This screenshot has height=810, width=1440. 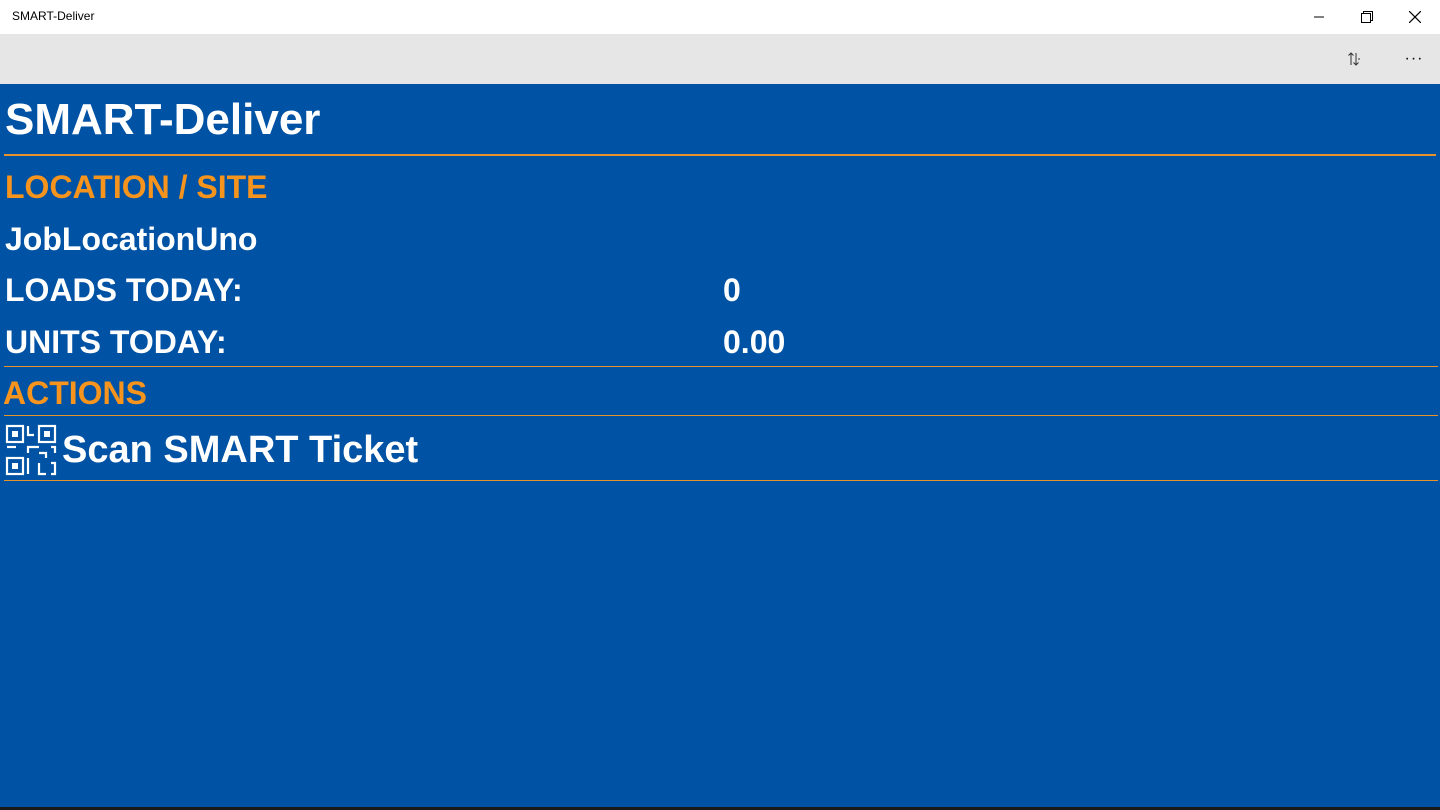 I want to click on scan-ticket-label: Scan SMART Ticket, so click(x=240, y=450).